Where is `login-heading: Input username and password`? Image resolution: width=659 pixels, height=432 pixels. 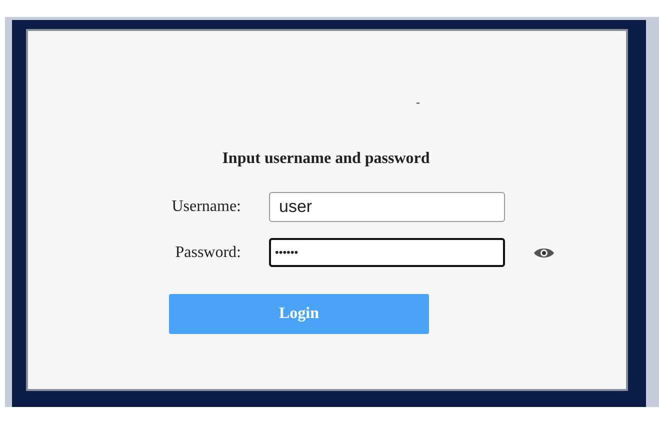 login-heading: Input username and password is located at coordinates (326, 159).